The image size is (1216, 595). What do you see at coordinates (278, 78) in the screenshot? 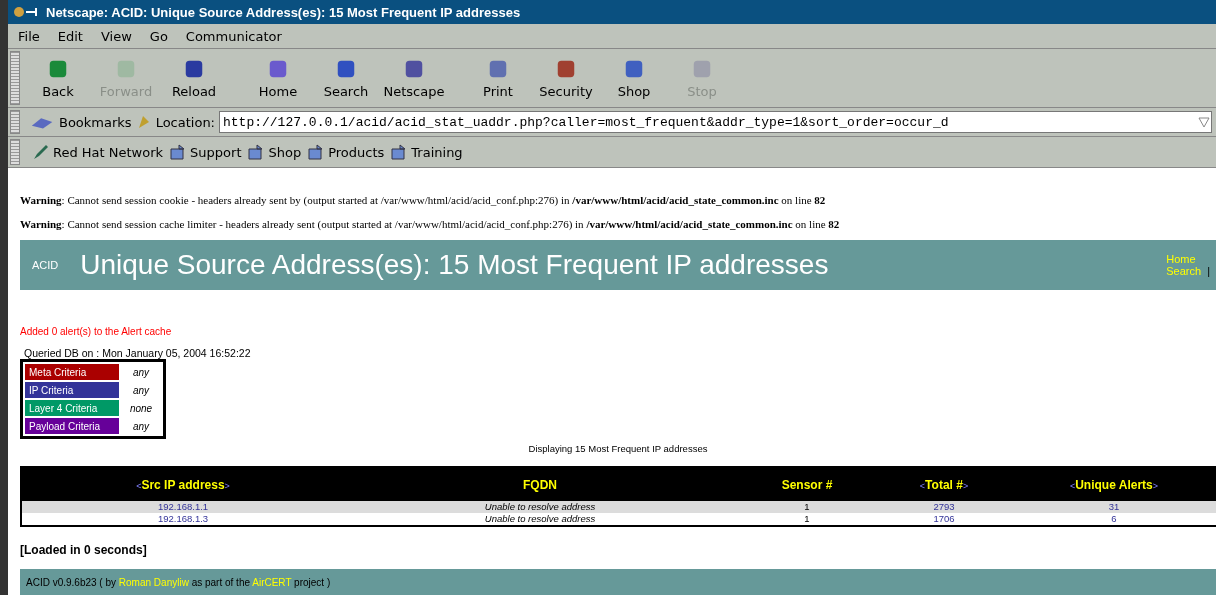
I see `toolbar-button: Home` at bounding box center [278, 78].